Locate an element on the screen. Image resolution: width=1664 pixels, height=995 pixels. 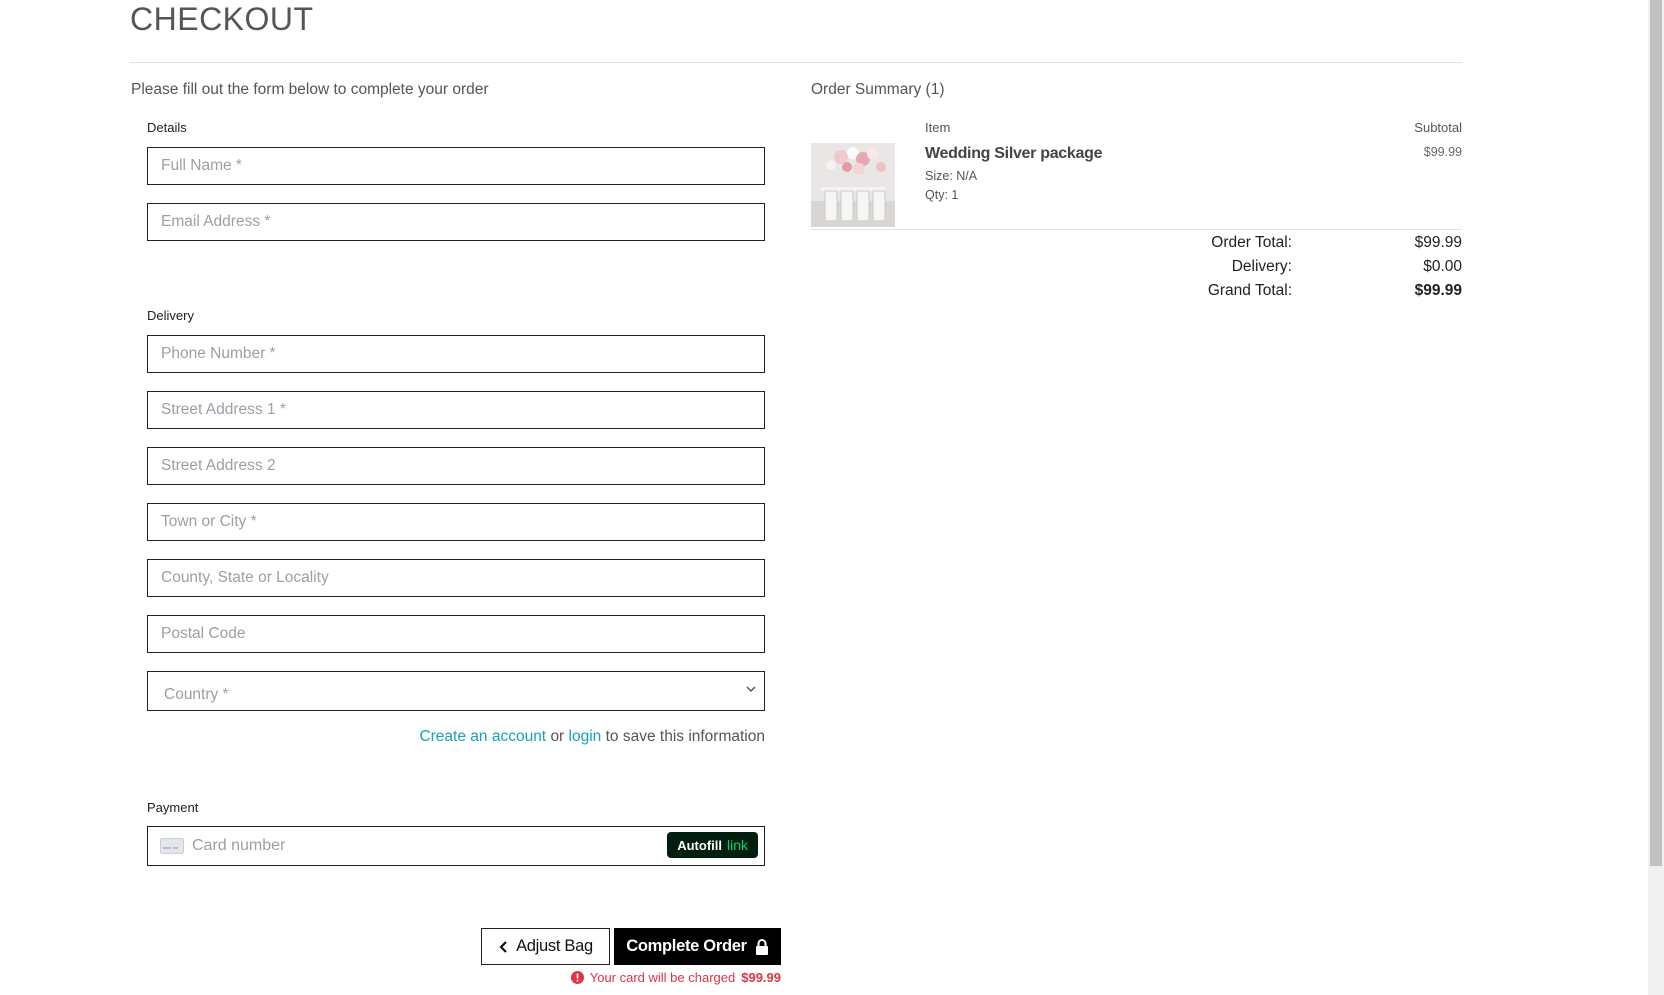
autofill-link-button: Autofill link is located at coordinates (712, 845).